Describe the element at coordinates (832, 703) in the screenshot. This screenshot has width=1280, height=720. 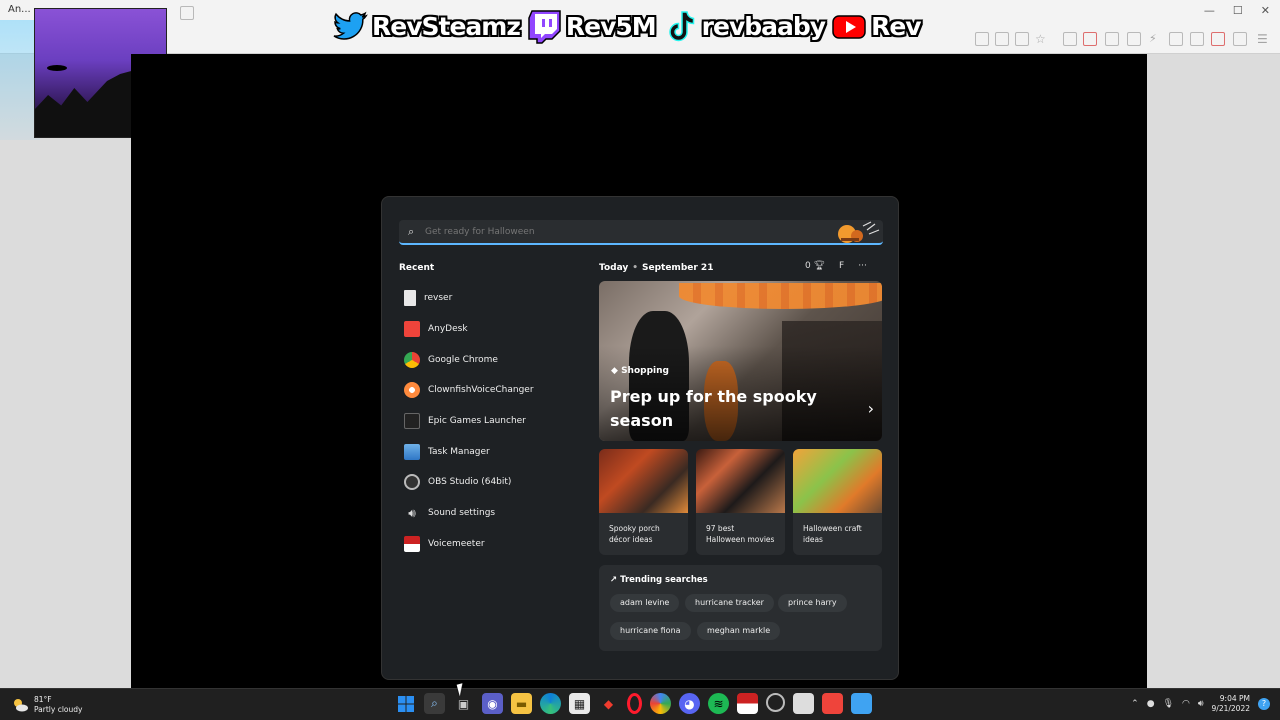
I see `anydesk-taskbar-icon` at that location.